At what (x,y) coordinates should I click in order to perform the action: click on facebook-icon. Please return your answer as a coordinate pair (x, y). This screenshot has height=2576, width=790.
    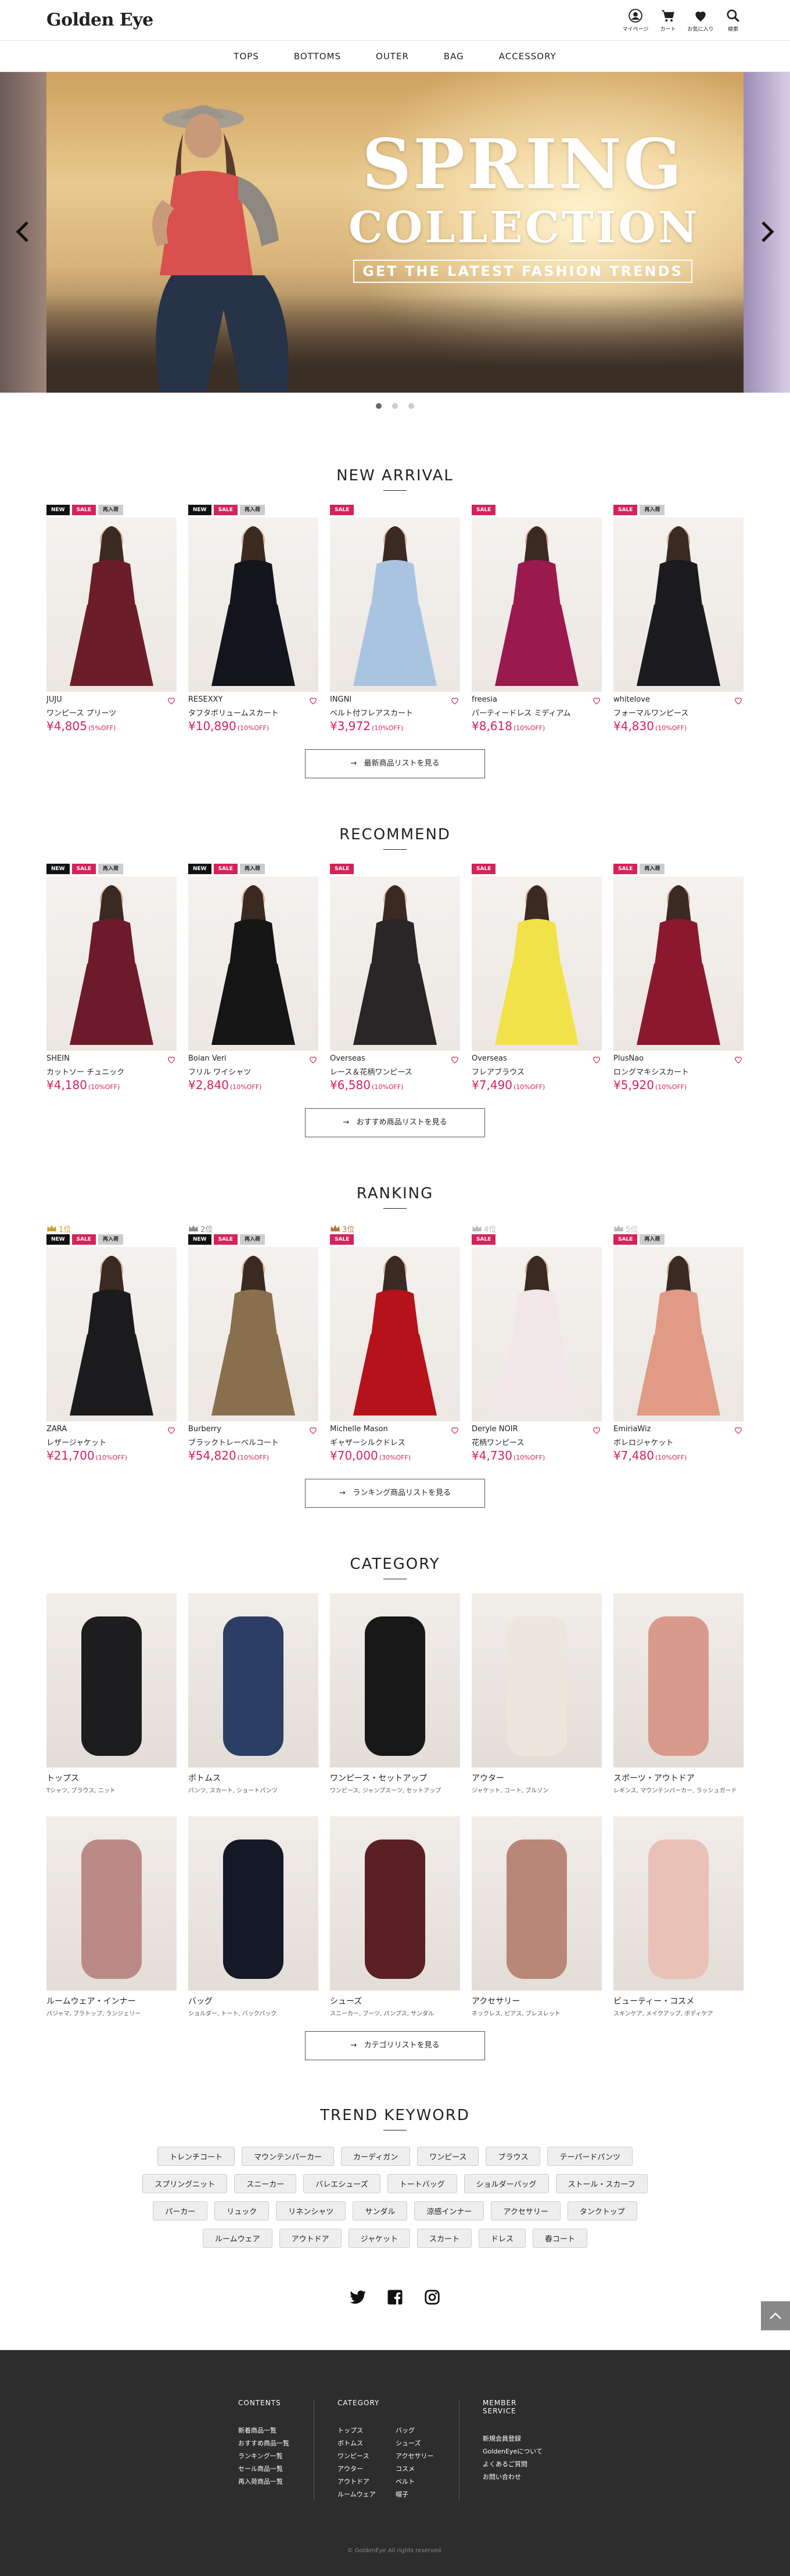
    Looking at the image, I should click on (395, 2297).